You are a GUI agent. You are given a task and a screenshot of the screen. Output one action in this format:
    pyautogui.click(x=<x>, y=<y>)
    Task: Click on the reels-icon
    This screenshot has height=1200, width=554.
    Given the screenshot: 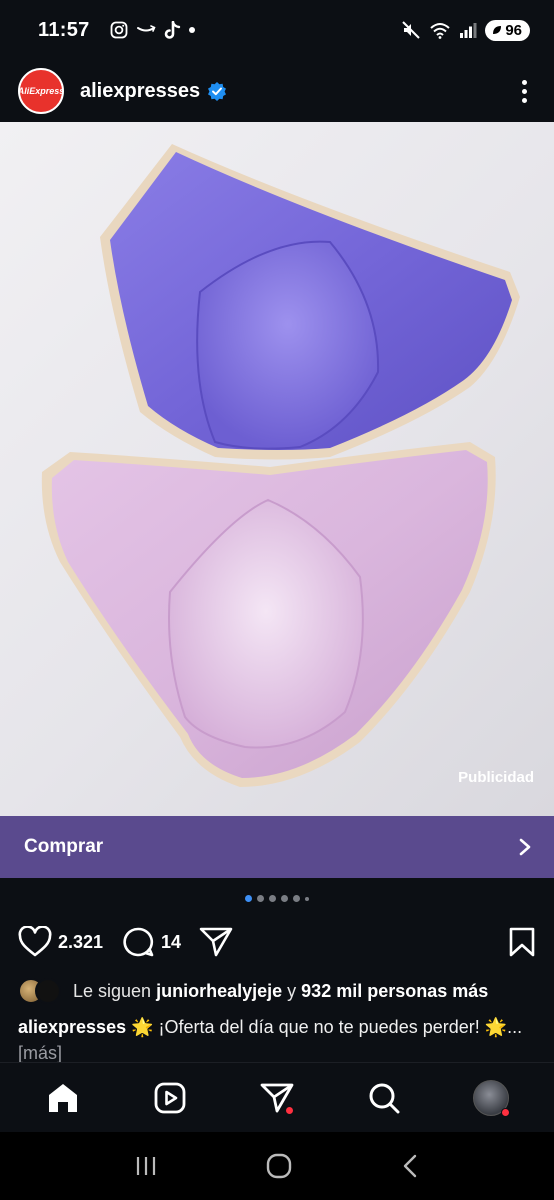 What is the action you would take?
    pyautogui.click(x=170, y=1097)
    